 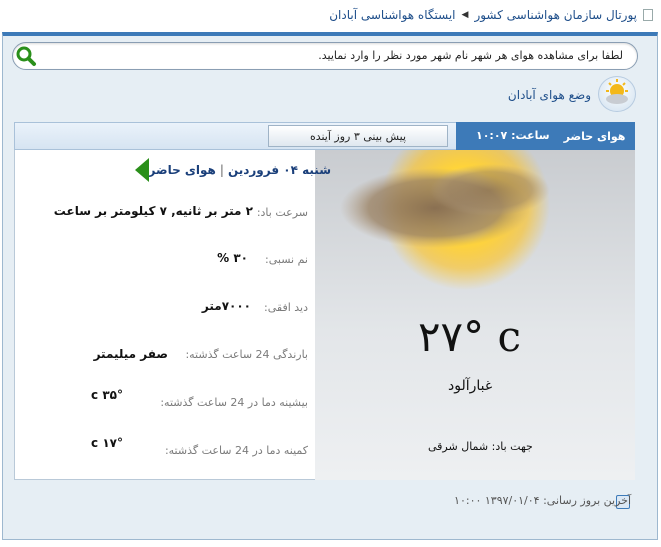 I want to click on breadcrumb-station-link: ایستگاه هواشناسی آبادان, so click(x=392, y=15).